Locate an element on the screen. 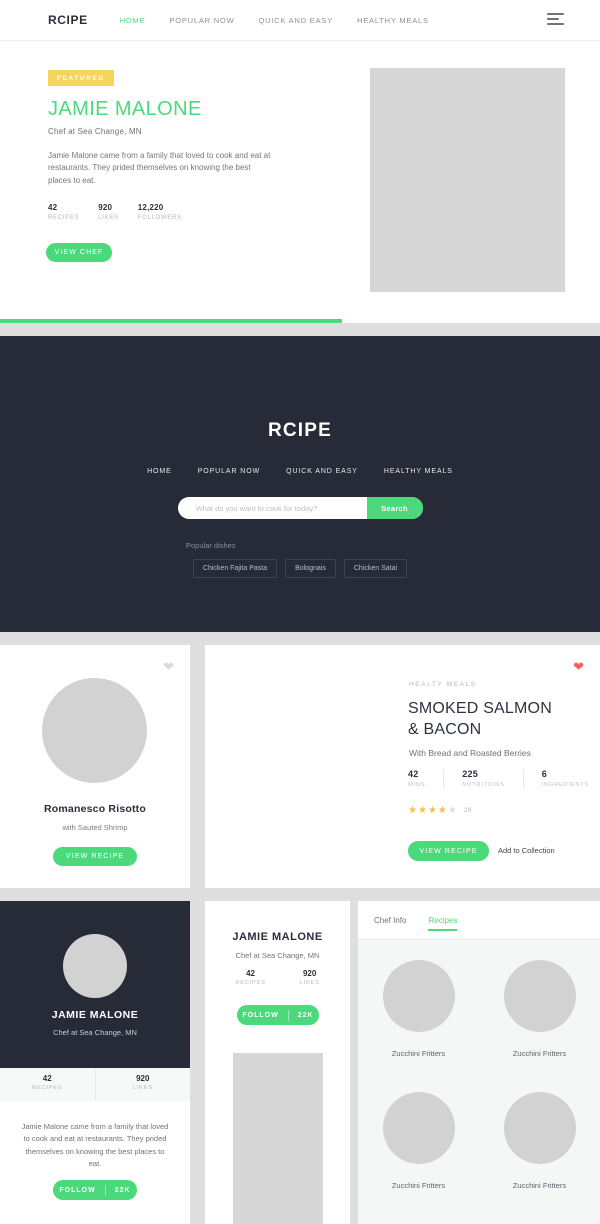 Image resolution: width=600 pixels, height=1224 pixels. hero-stat-likes-value: 920 is located at coordinates (105, 207).